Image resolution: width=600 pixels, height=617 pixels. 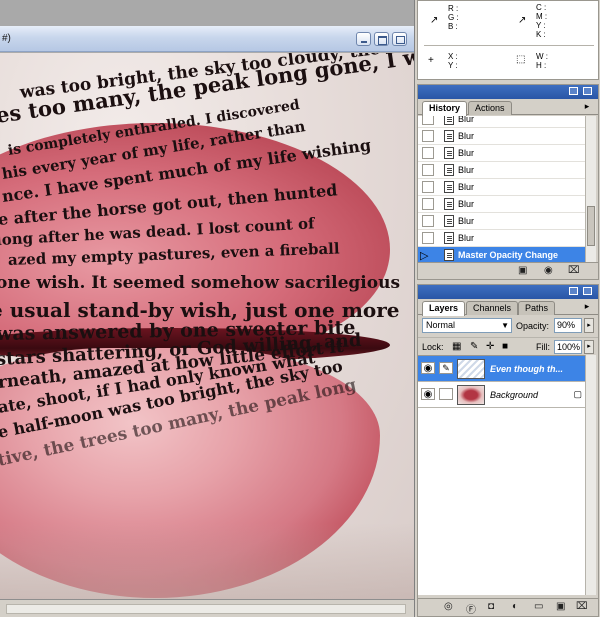 What do you see at coordinates (446, 394) in the screenshot?
I see `link-box` at bounding box center [446, 394].